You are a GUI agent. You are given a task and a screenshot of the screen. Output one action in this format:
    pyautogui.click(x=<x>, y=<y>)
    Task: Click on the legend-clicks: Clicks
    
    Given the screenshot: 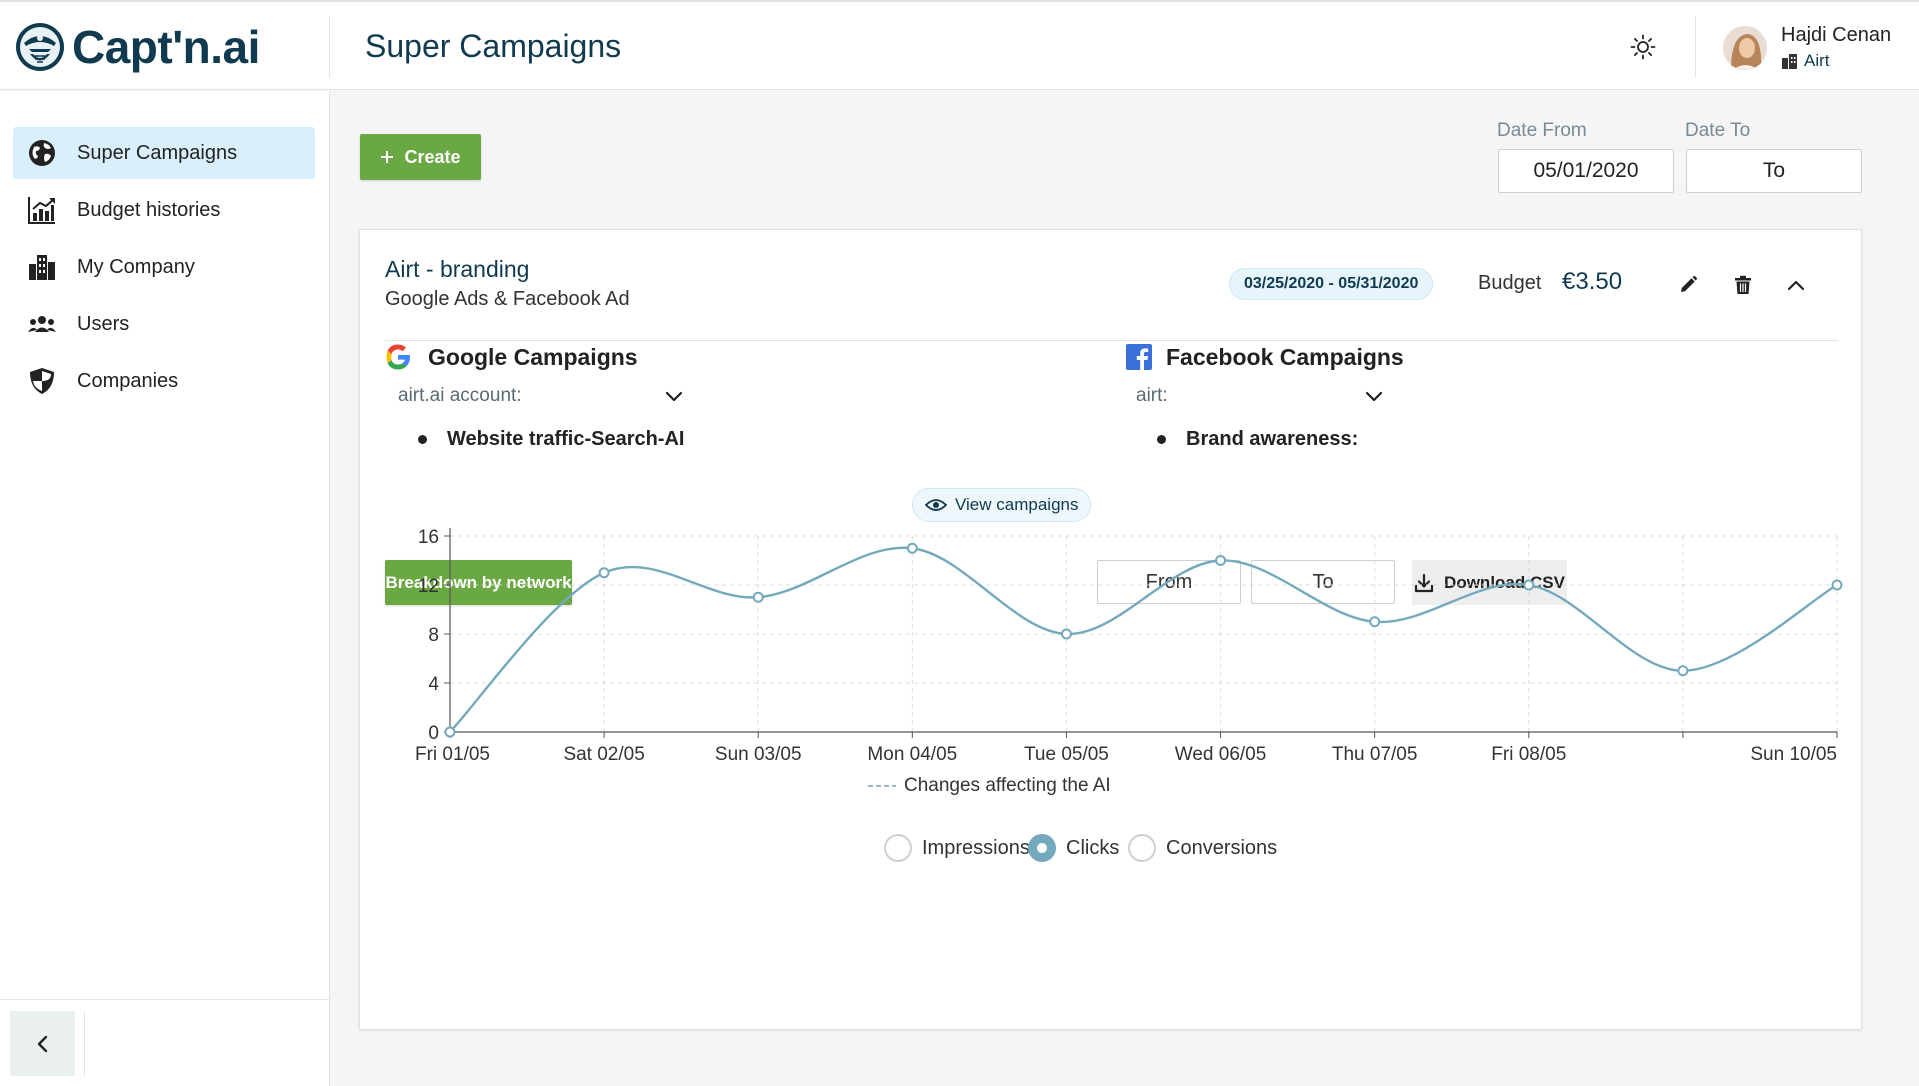 What is the action you would take?
    pyautogui.click(x=1073, y=848)
    